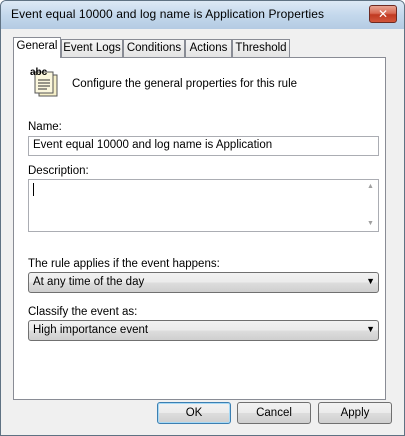 The image size is (405, 436). What do you see at coordinates (274, 413) in the screenshot?
I see `cancel-button: Cancel` at bounding box center [274, 413].